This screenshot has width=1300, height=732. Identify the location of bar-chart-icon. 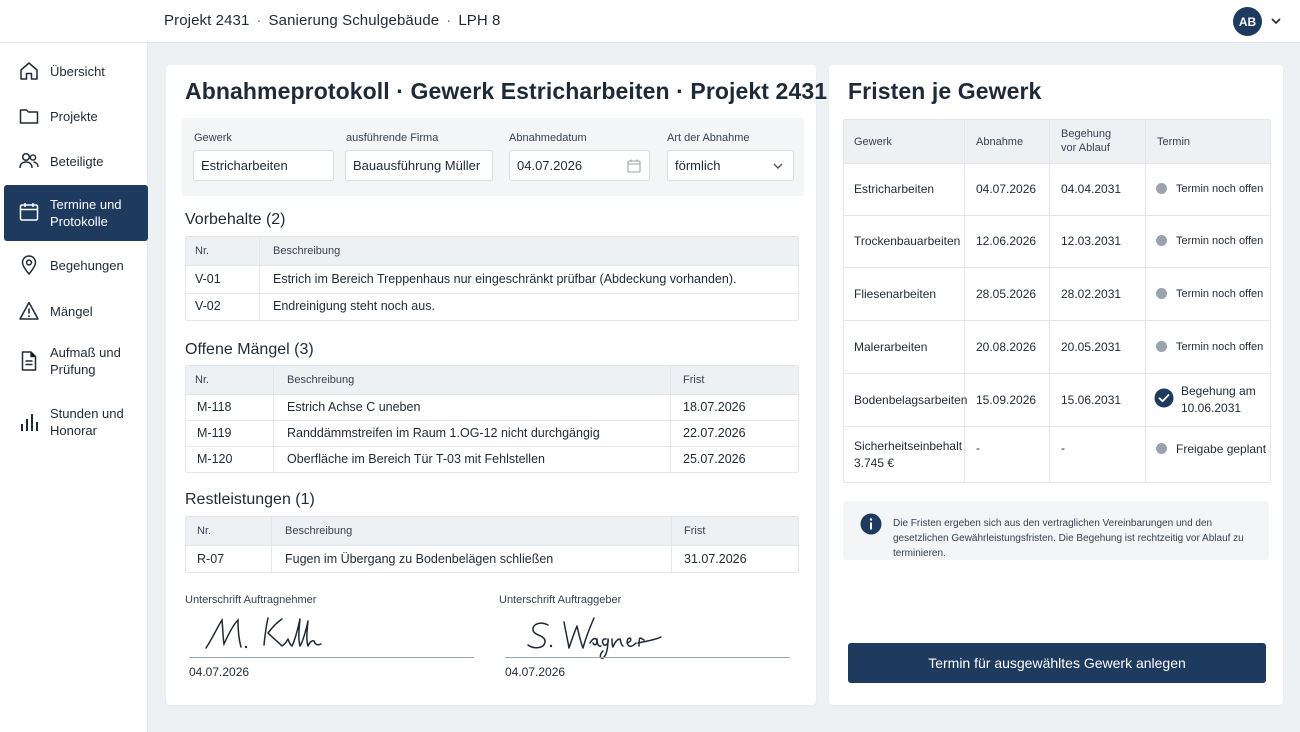
(29, 422).